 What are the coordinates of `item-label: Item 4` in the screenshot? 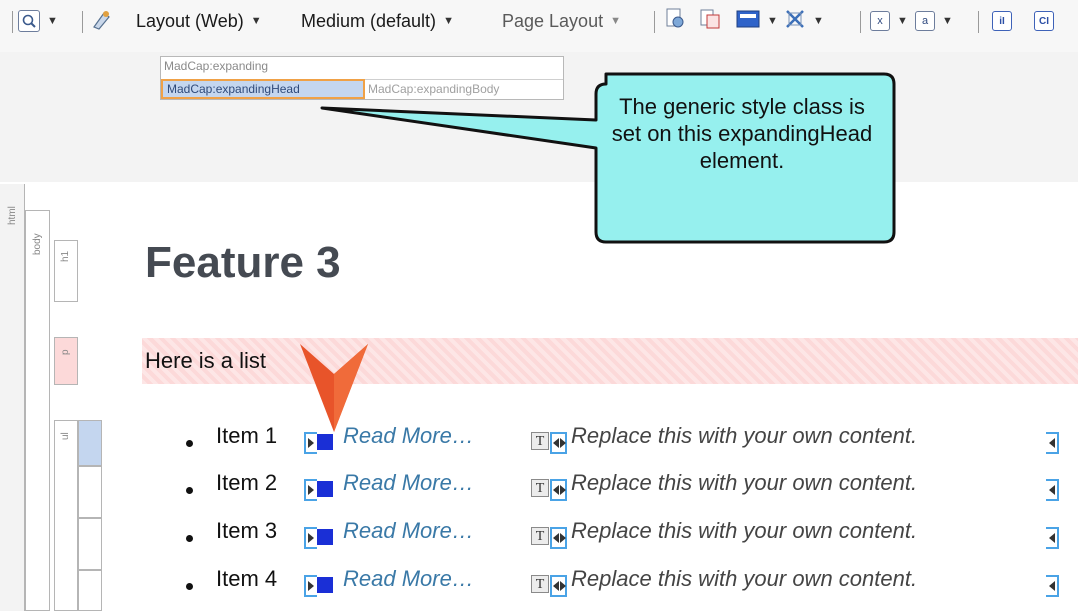 It's located at (247, 578).